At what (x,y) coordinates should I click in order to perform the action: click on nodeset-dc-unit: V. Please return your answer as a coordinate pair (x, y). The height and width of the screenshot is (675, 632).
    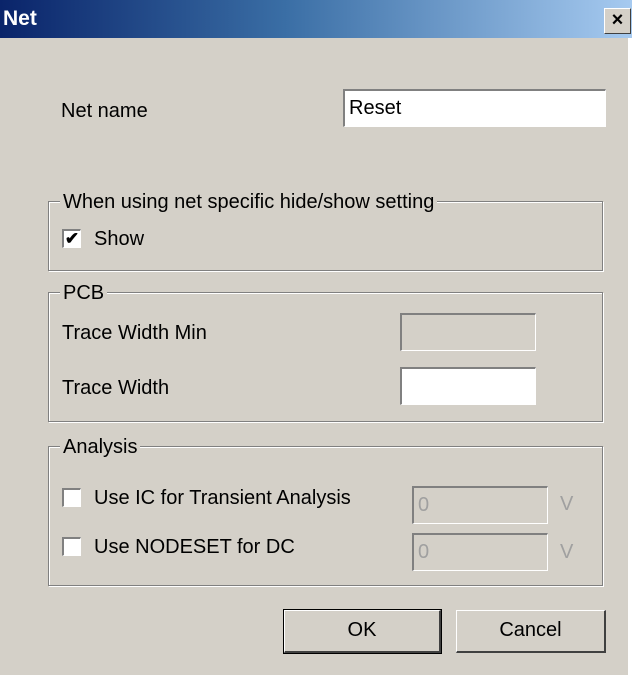
    Looking at the image, I should click on (567, 552).